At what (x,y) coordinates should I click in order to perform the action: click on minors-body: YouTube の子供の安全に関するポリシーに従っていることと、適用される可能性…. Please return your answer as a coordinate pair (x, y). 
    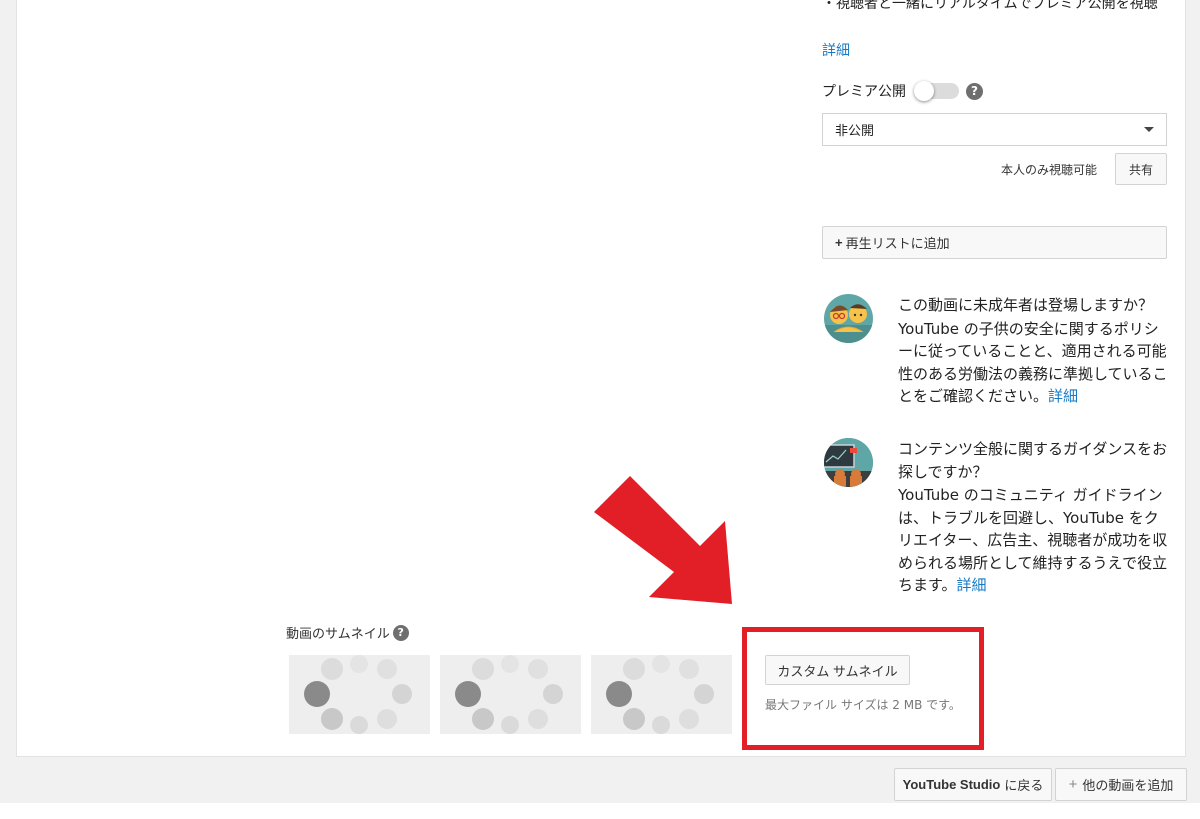
    Looking at the image, I should click on (1033, 362).